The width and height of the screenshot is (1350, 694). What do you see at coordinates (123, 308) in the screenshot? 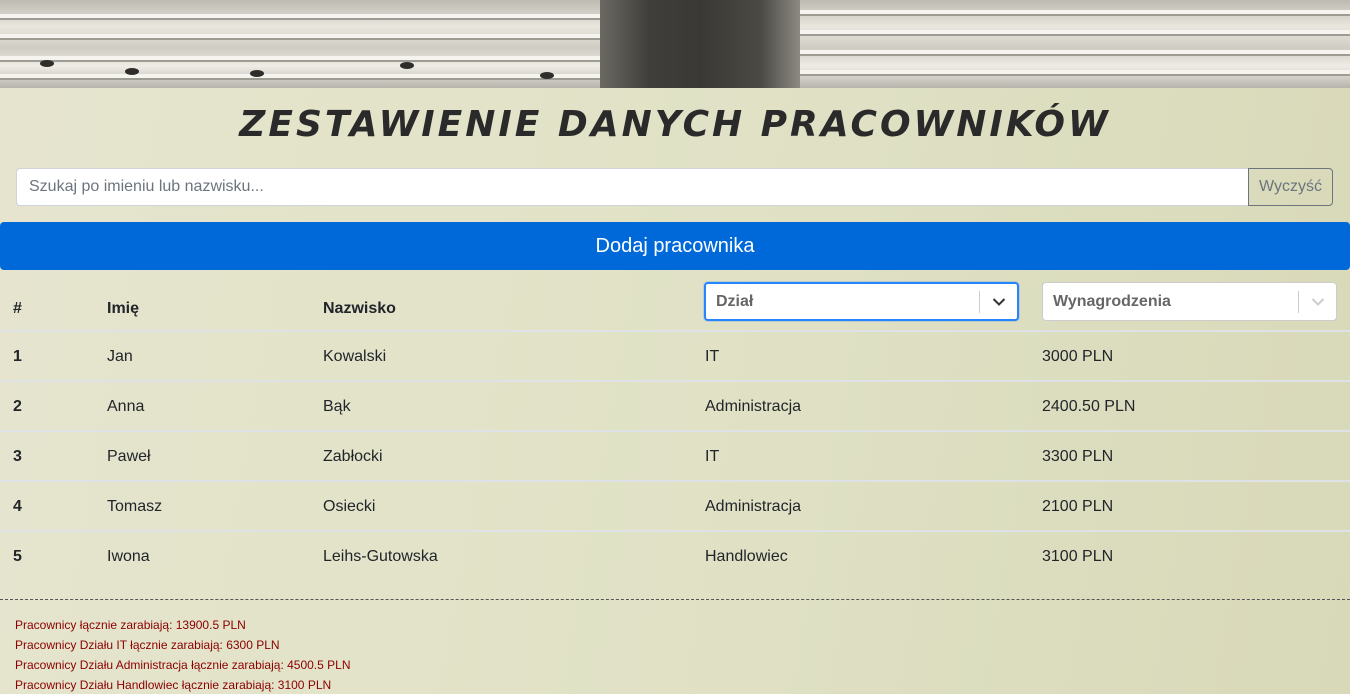
I see `header-first-name: Imię` at bounding box center [123, 308].